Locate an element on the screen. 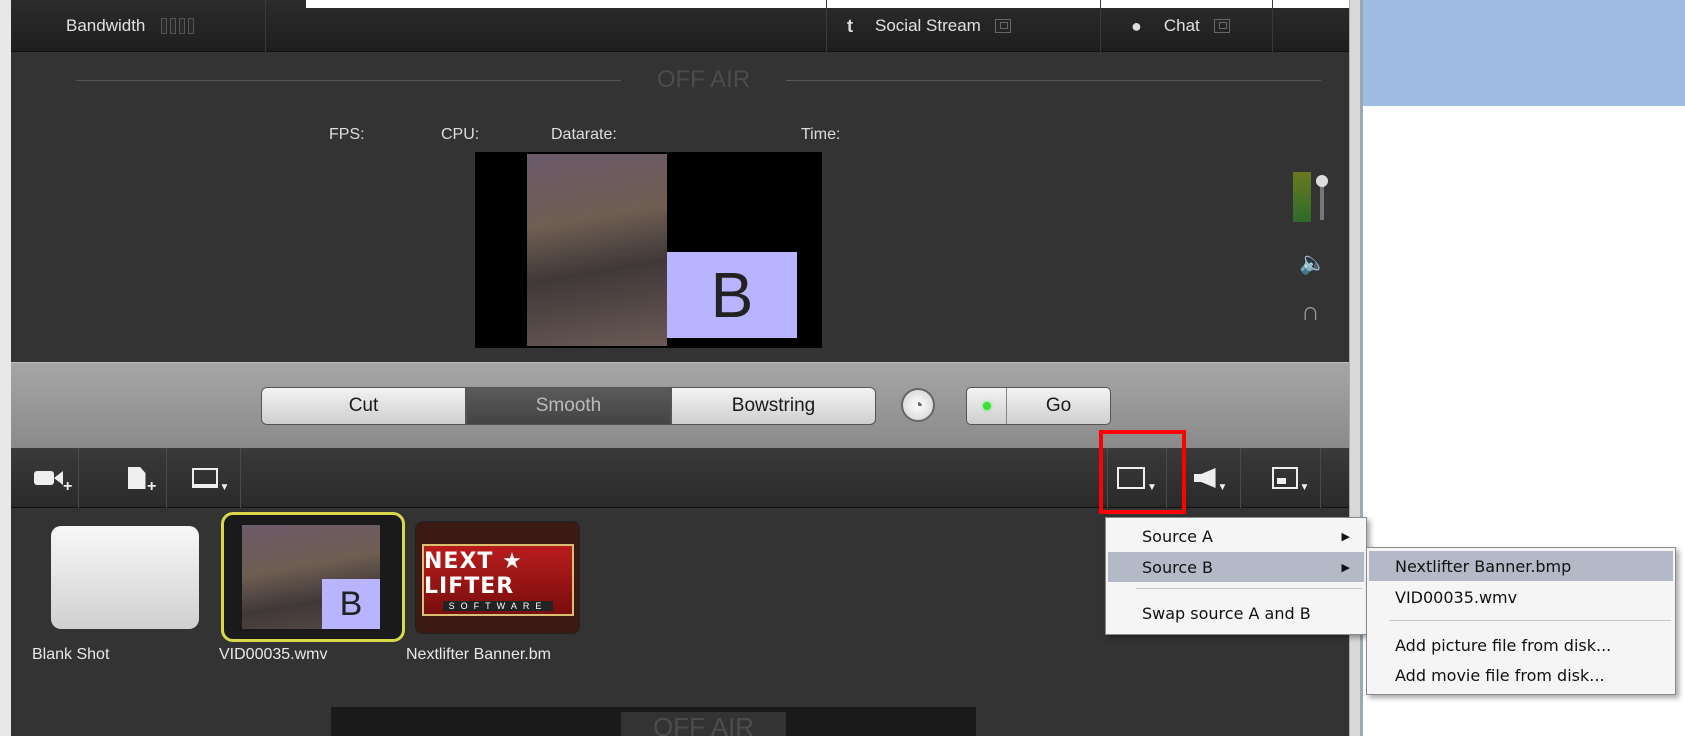  cpu-label: CPU: is located at coordinates (460, 134).